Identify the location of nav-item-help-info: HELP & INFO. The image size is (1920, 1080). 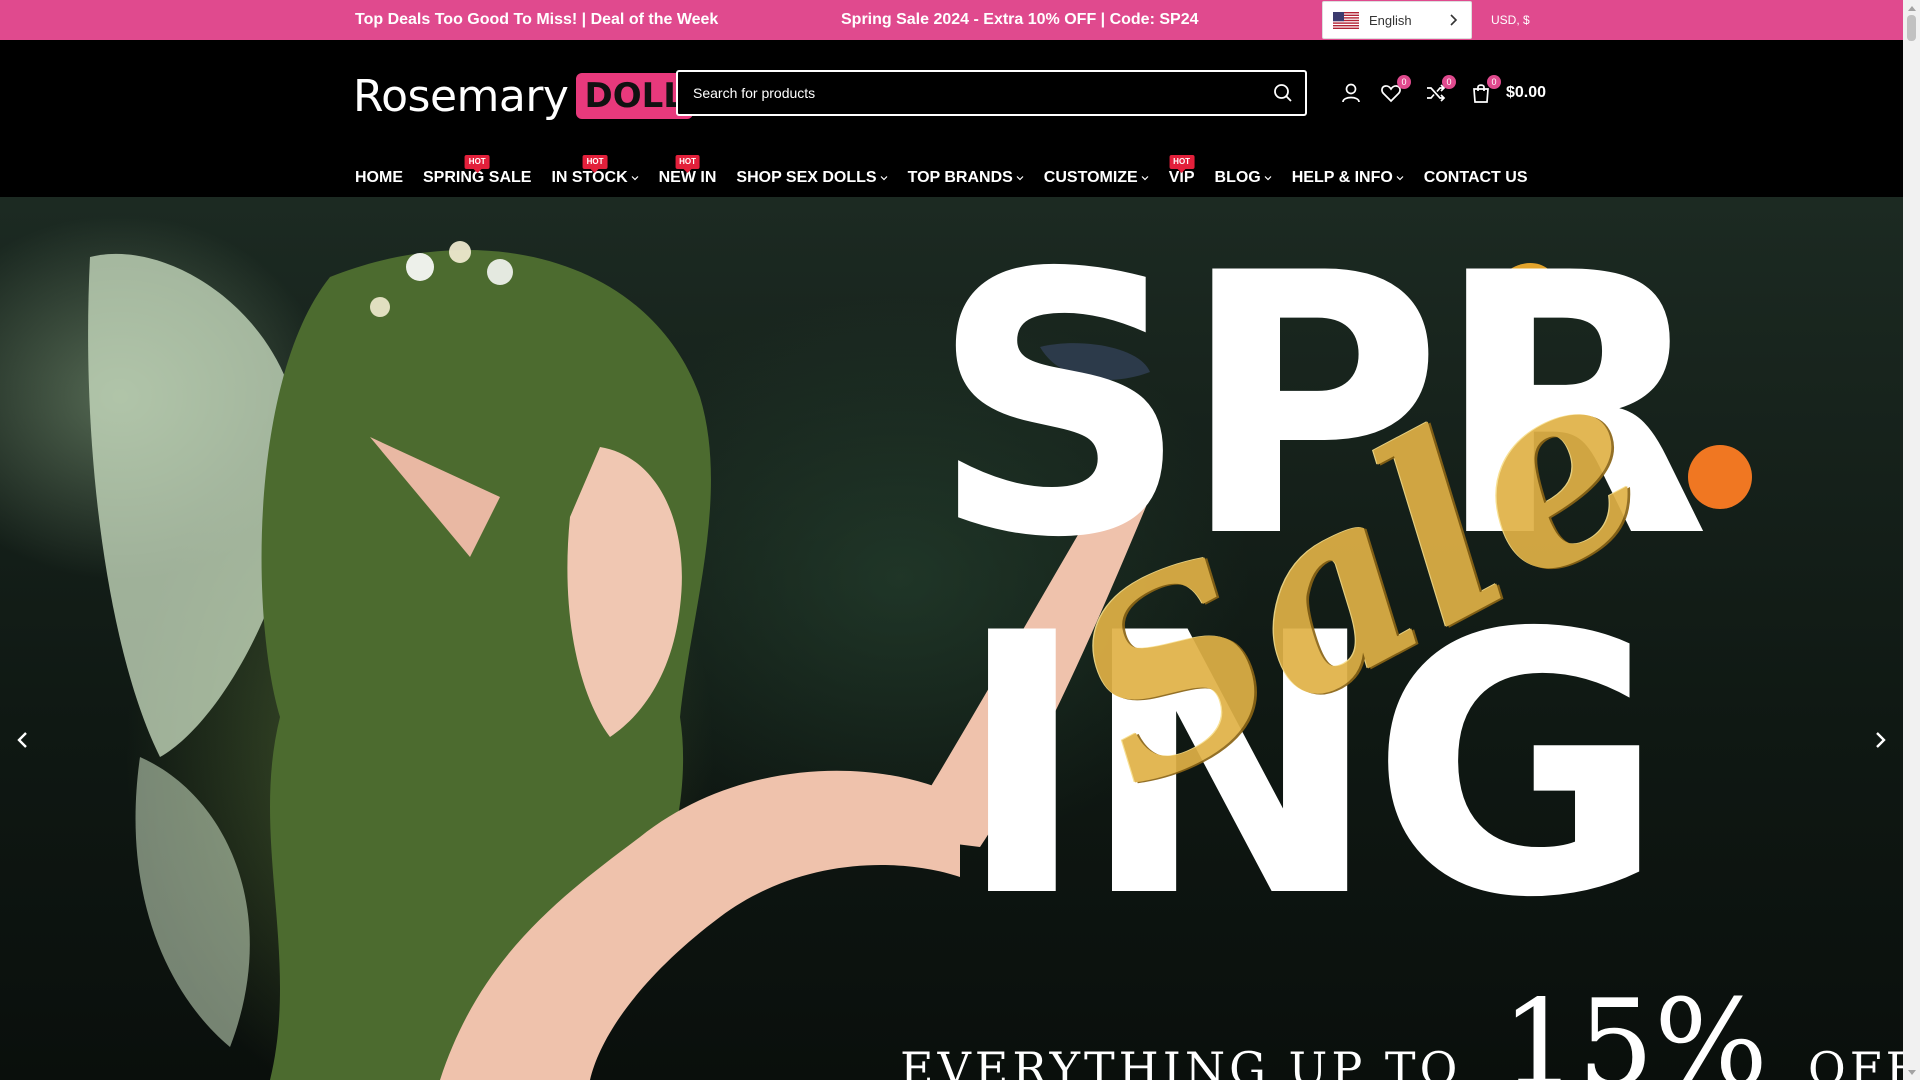
(1348, 178).